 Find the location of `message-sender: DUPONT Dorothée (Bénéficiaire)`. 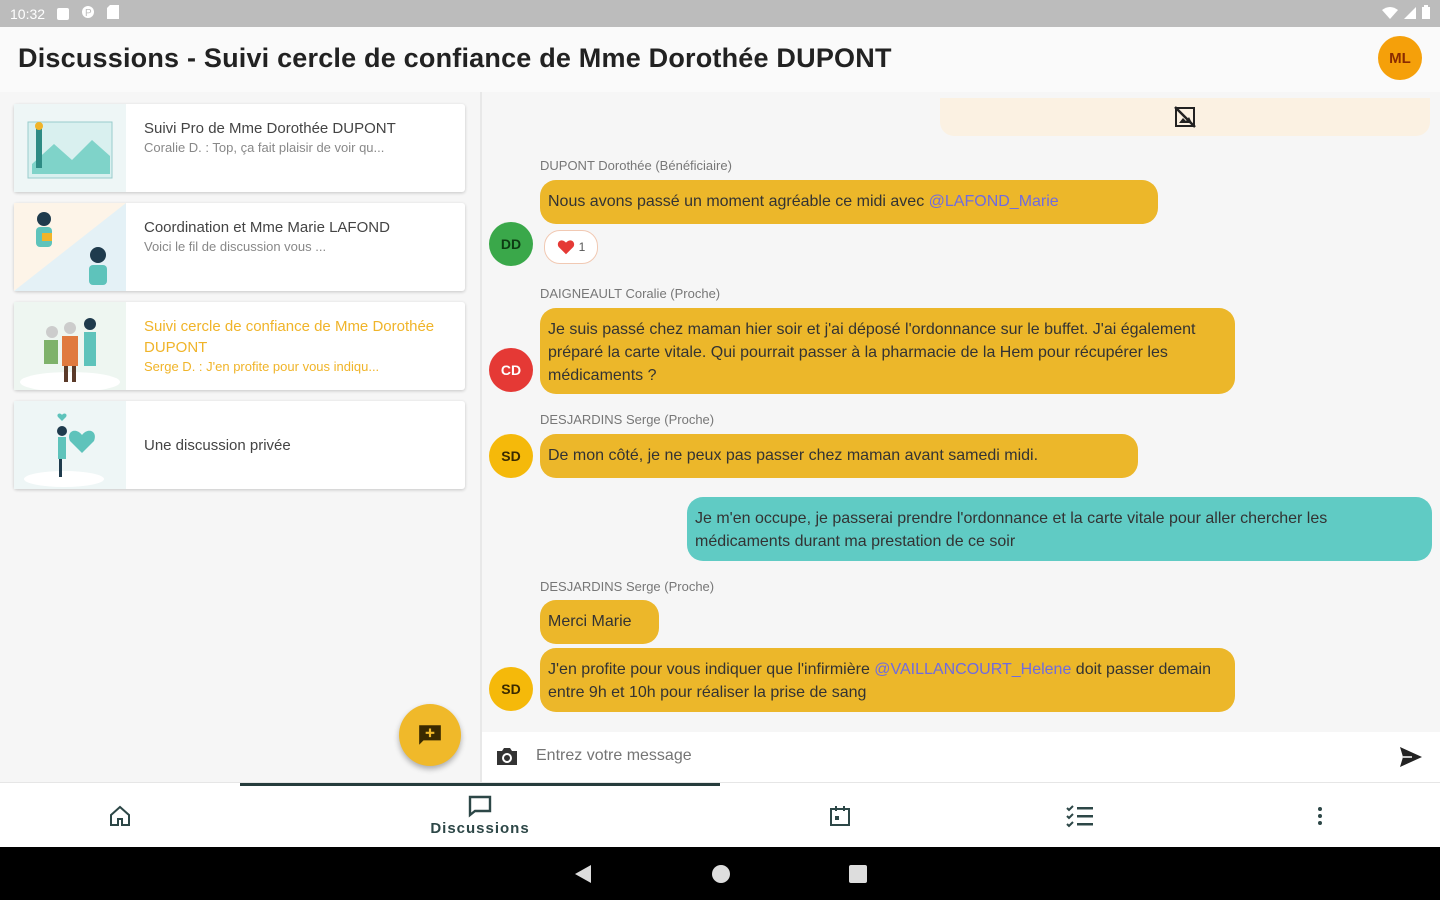

message-sender: DUPONT Dorothée (Bénéficiaire) is located at coordinates (636, 165).